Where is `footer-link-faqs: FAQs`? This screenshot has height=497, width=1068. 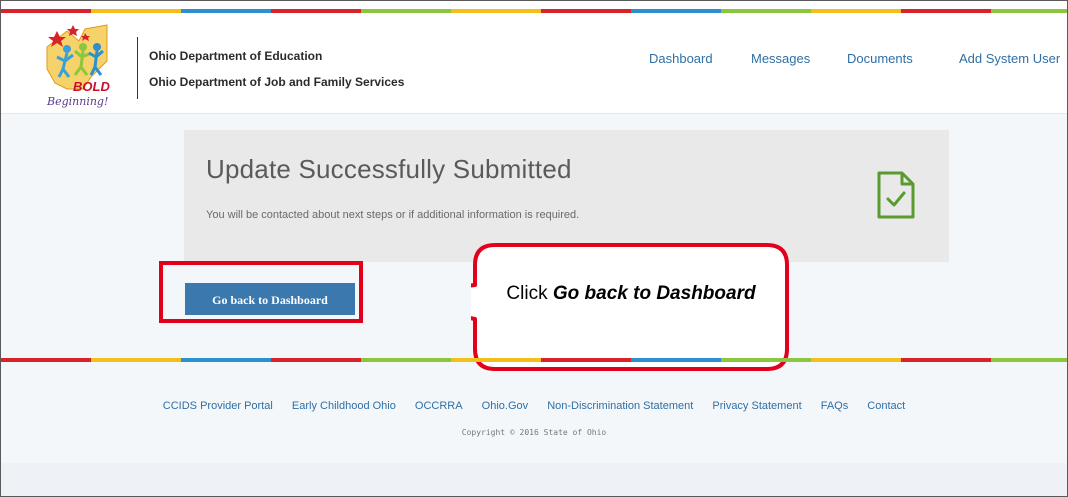
footer-link-faqs: FAQs is located at coordinates (835, 406).